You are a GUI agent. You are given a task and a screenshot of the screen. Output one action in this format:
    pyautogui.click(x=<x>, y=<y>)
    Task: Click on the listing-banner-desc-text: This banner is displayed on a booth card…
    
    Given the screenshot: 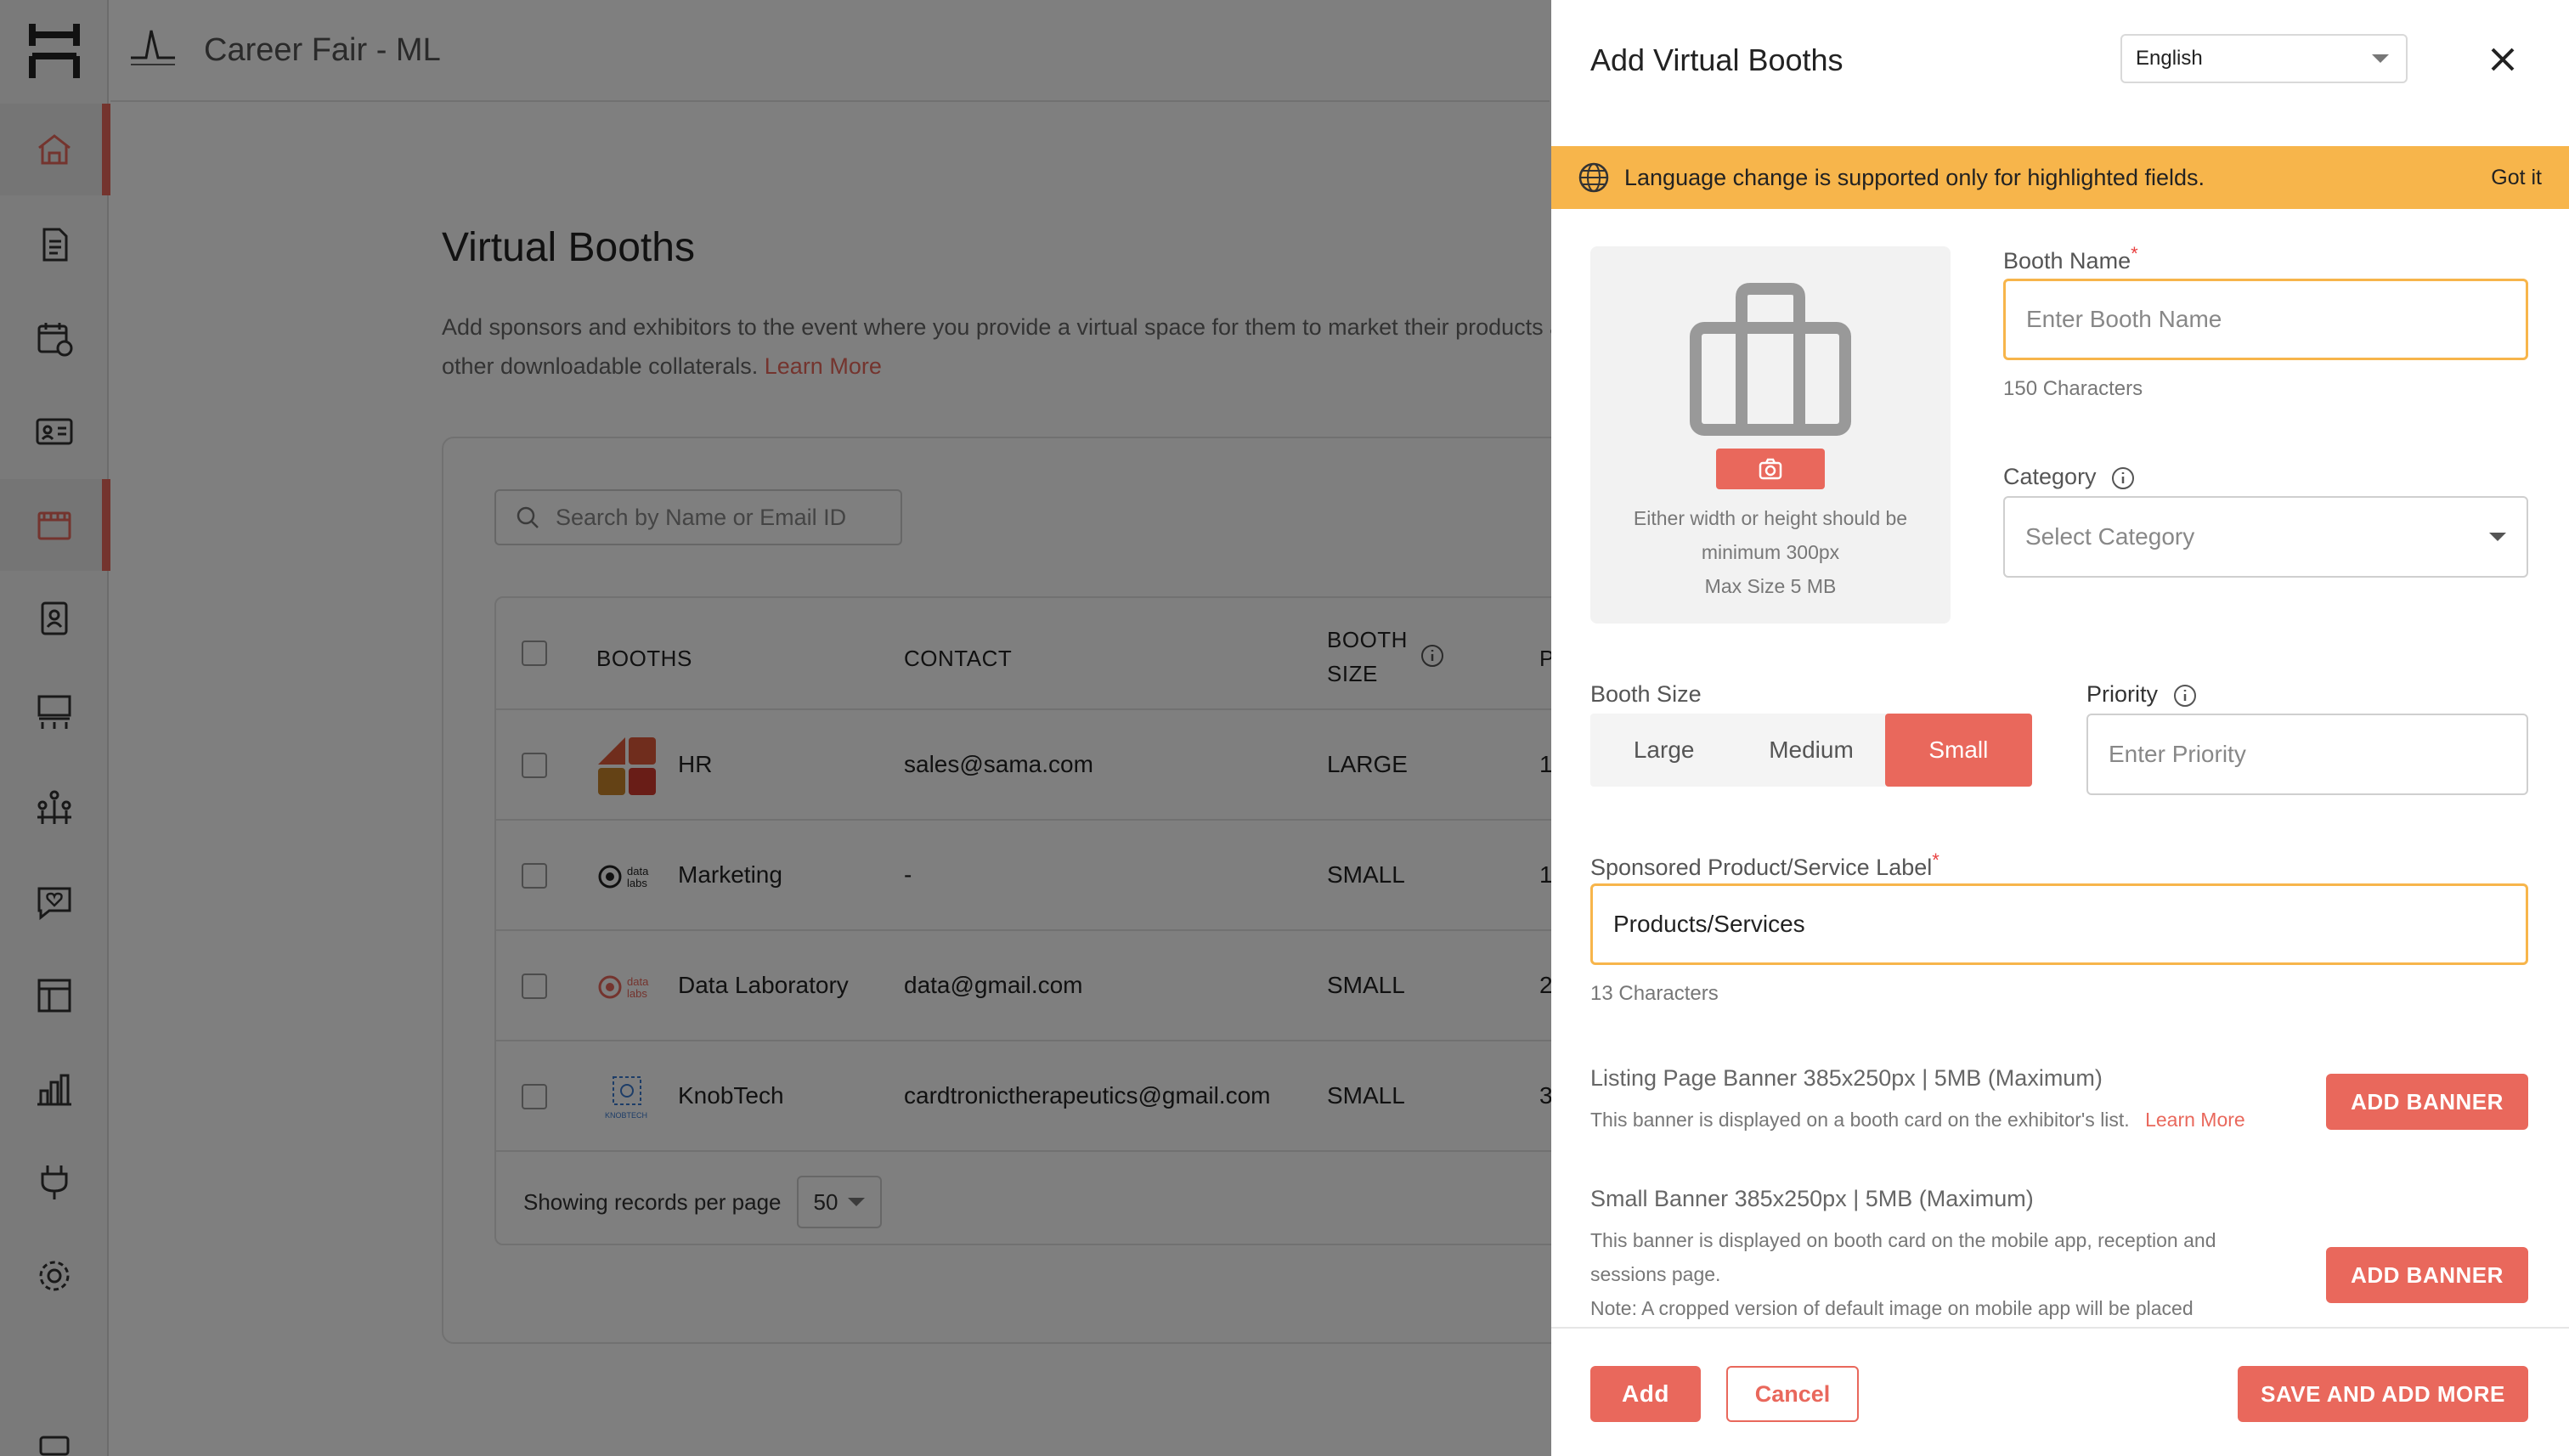 What is the action you would take?
    pyautogui.click(x=1860, y=1120)
    